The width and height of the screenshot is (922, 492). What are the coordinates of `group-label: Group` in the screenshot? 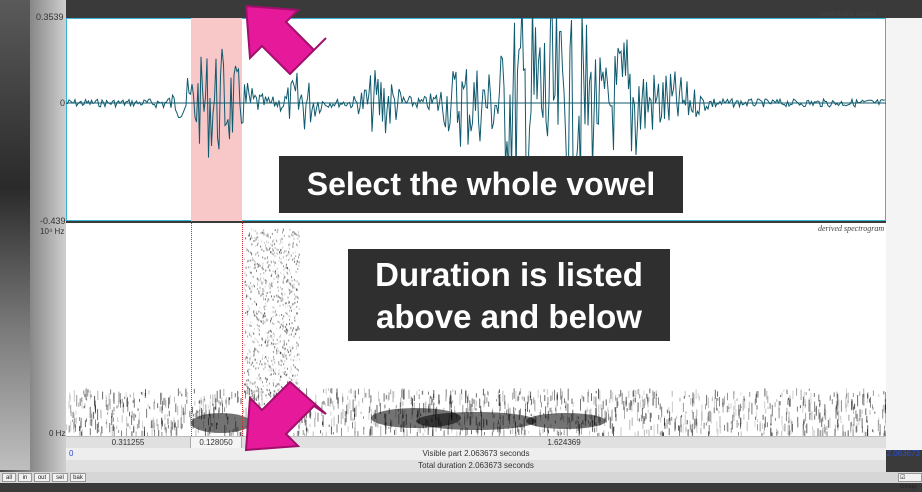 It's located at (908, 487).